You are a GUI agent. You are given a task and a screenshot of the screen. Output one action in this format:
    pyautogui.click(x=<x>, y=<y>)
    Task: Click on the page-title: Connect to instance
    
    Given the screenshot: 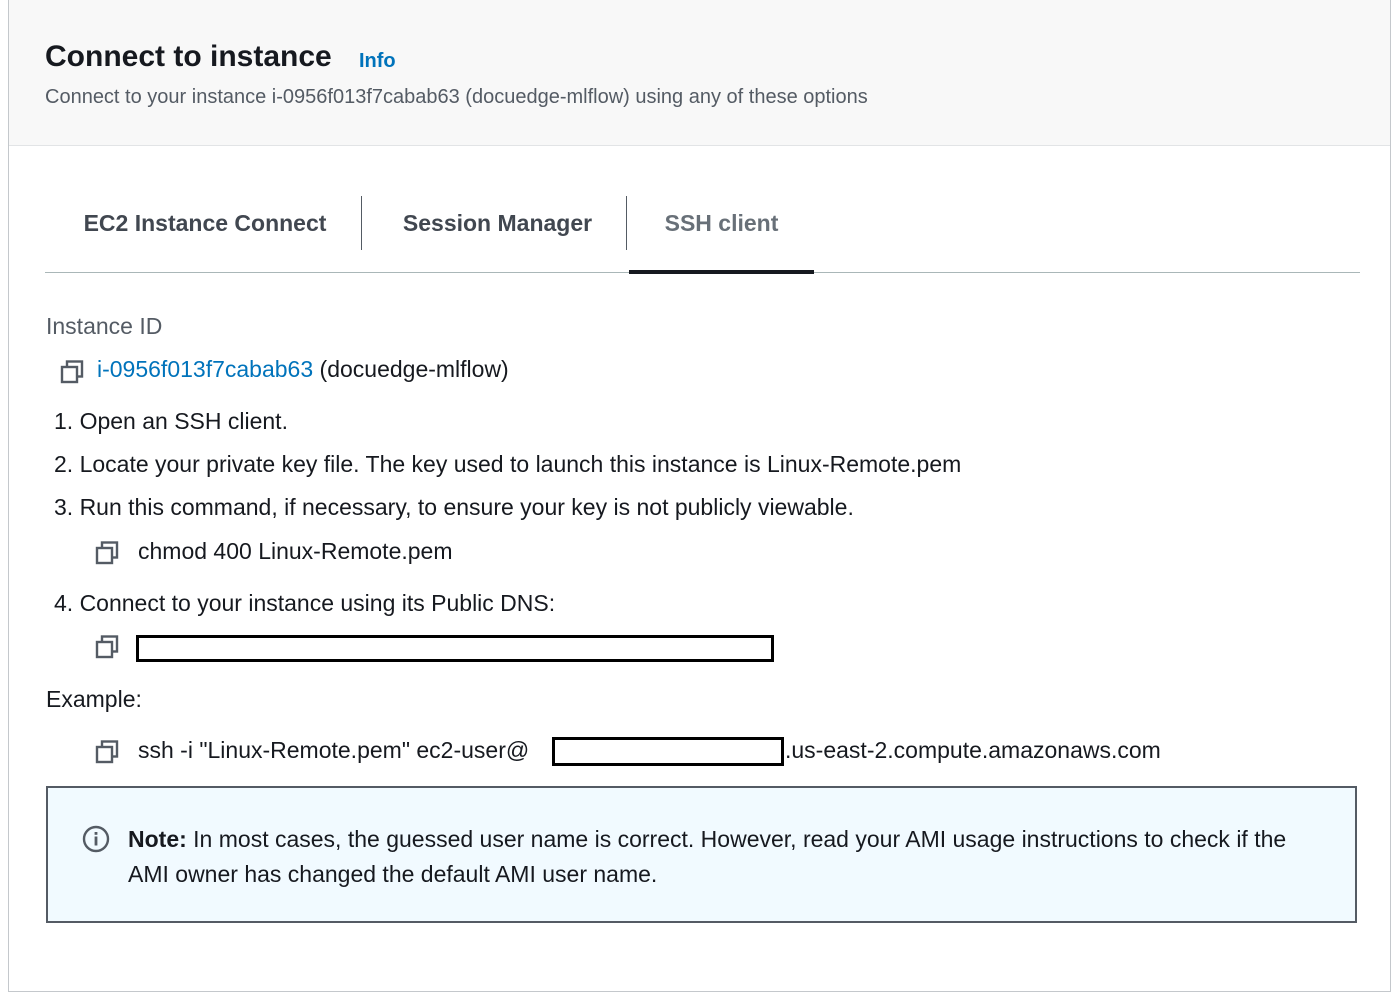 What is the action you would take?
    pyautogui.click(x=188, y=56)
    